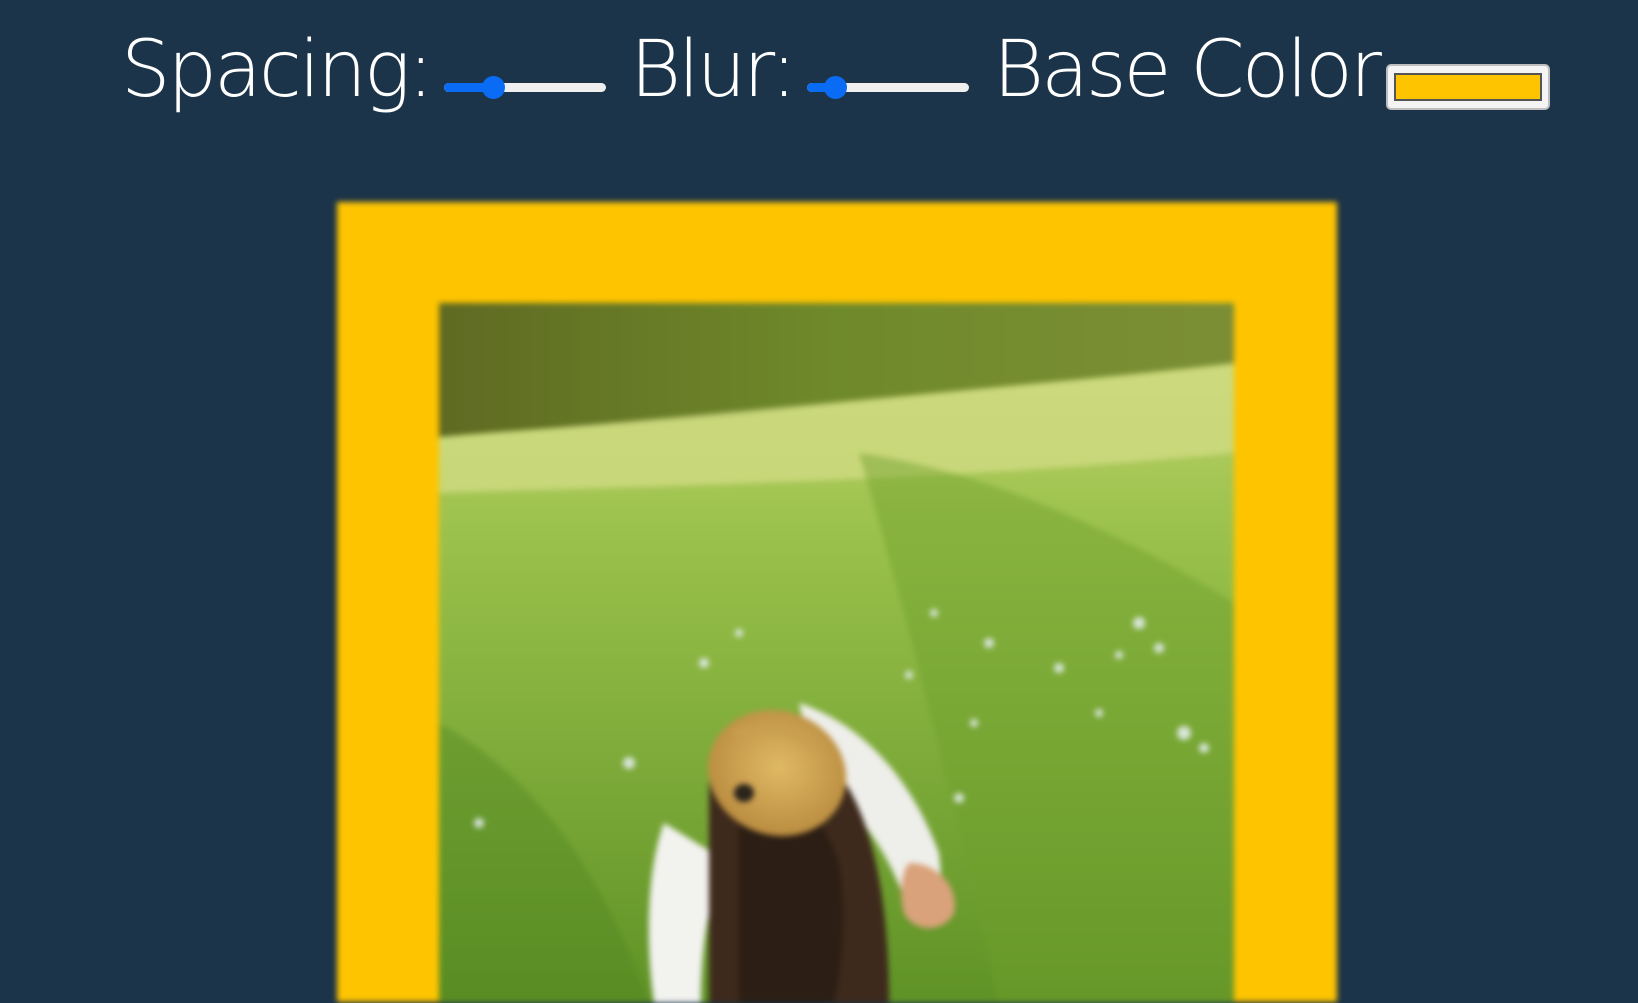  I want to click on spacing-slider, so click(525, 87).